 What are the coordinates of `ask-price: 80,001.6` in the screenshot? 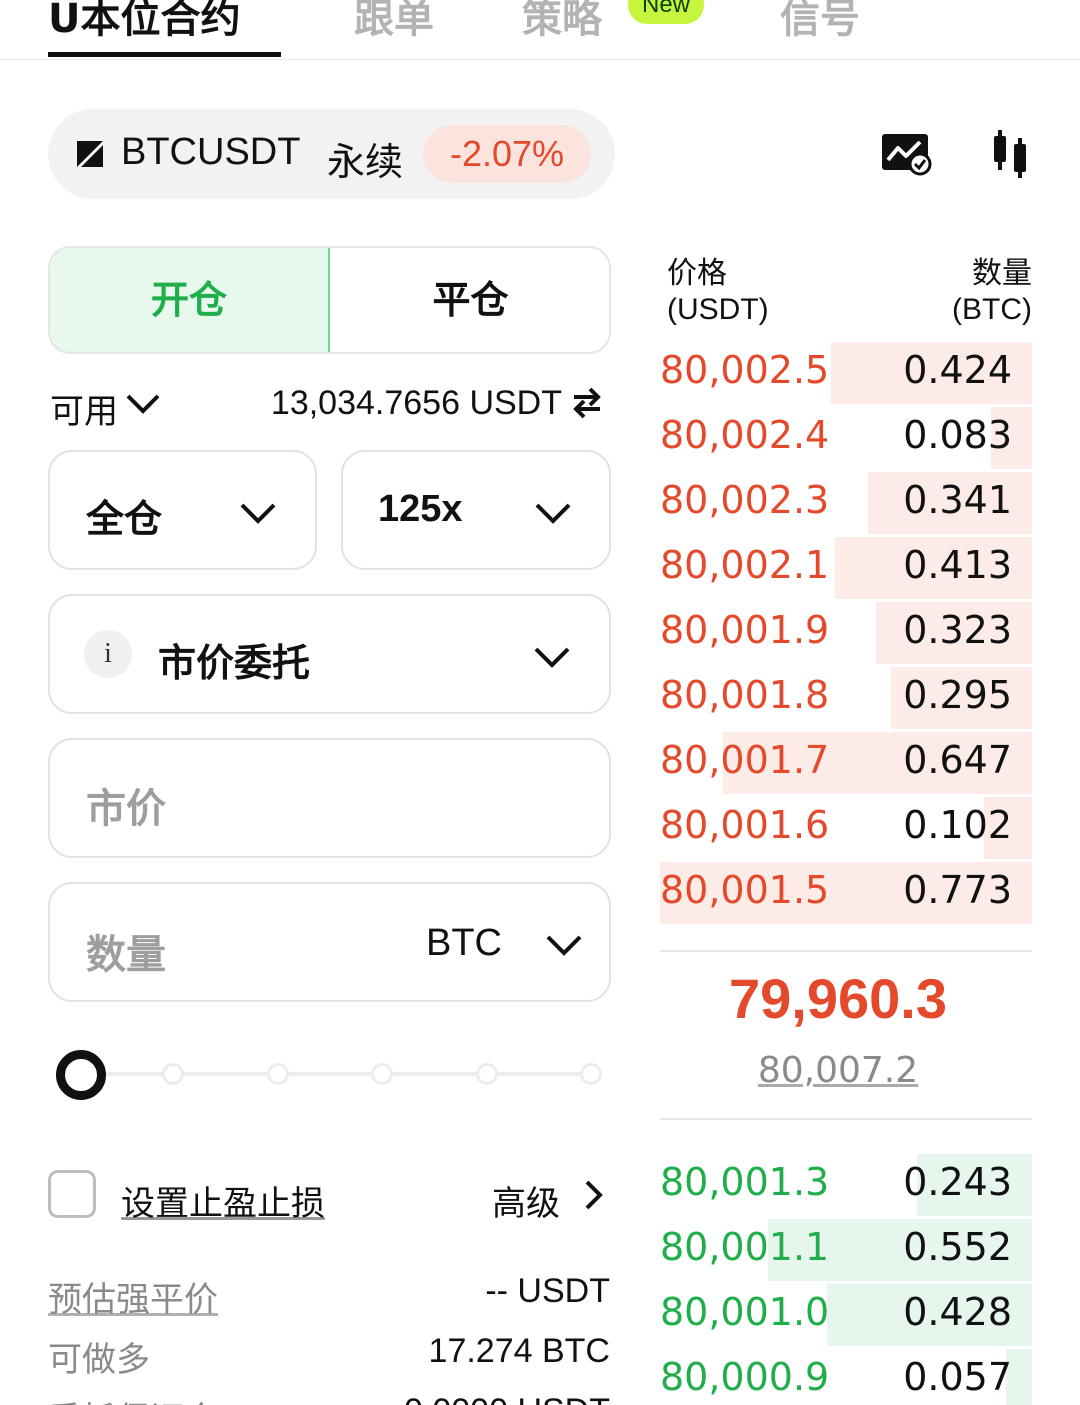 It's located at (745, 825).